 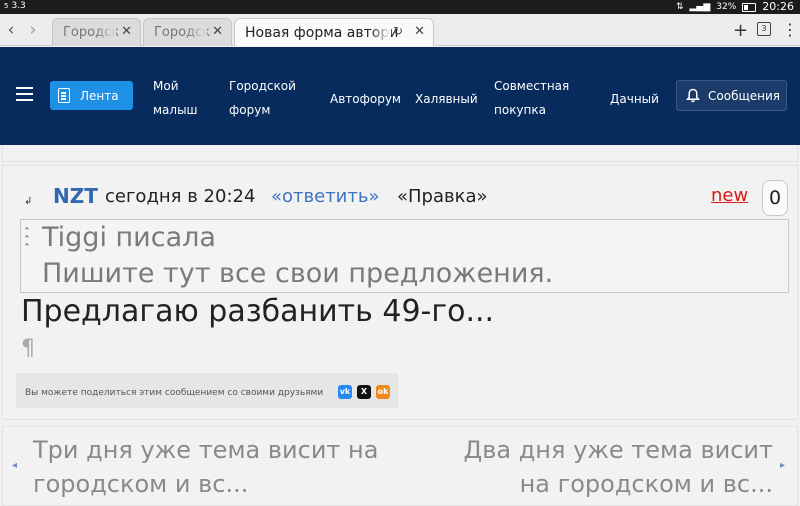 What do you see at coordinates (744, 95) in the screenshot?
I see `messages-button-label: Сообщения` at bounding box center [744, 95].